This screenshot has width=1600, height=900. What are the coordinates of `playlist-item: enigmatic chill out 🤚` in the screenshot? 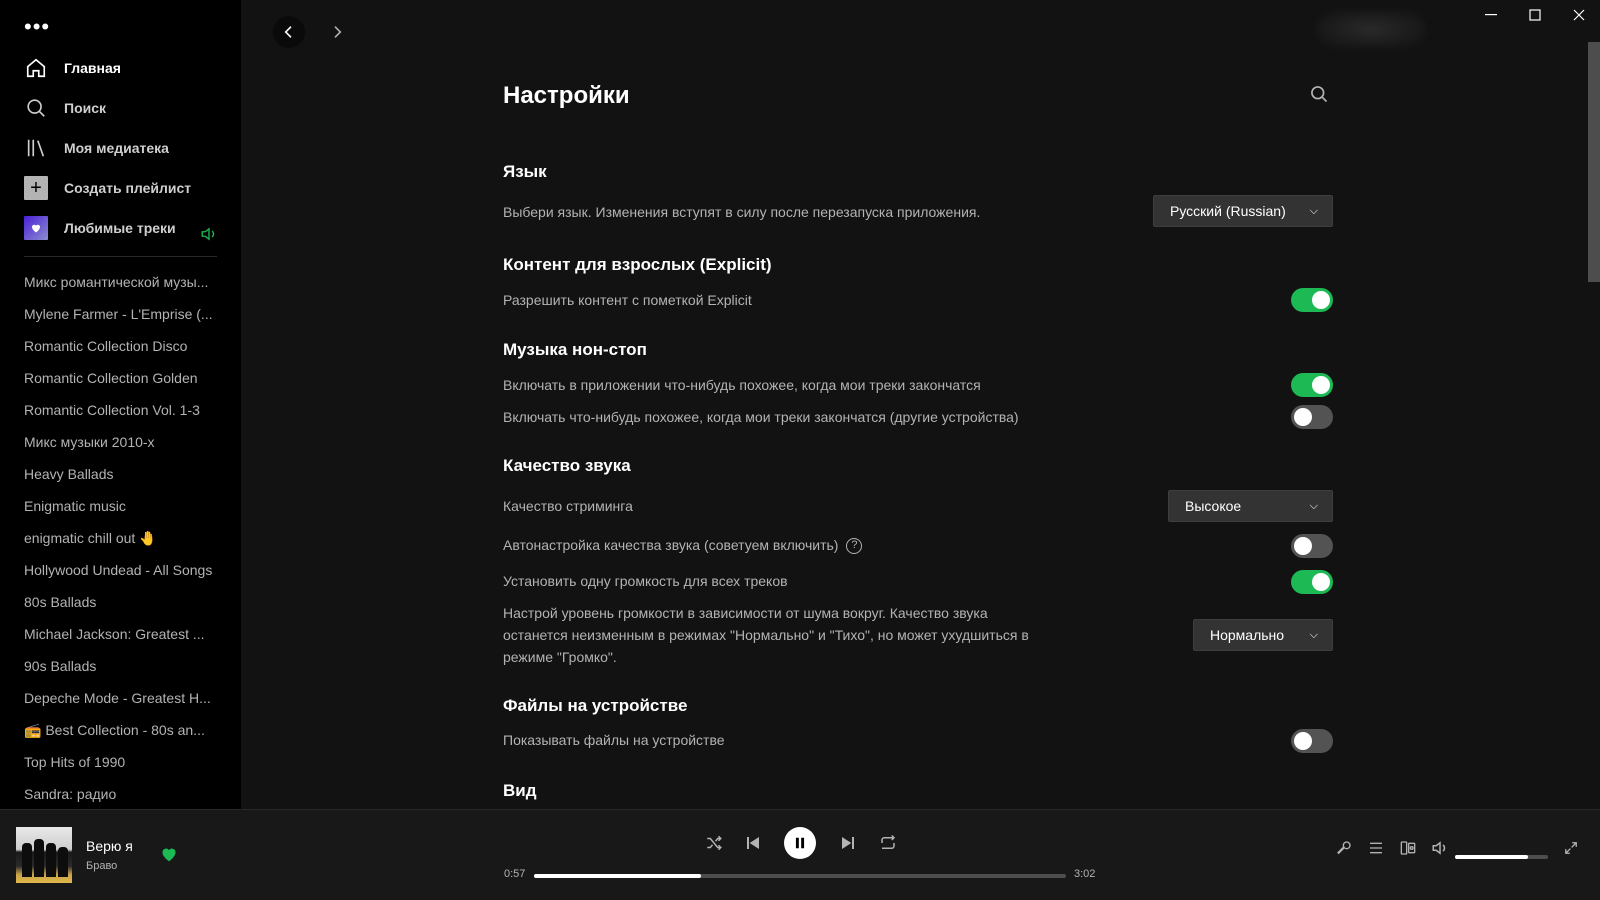 It's located at (124, 540).